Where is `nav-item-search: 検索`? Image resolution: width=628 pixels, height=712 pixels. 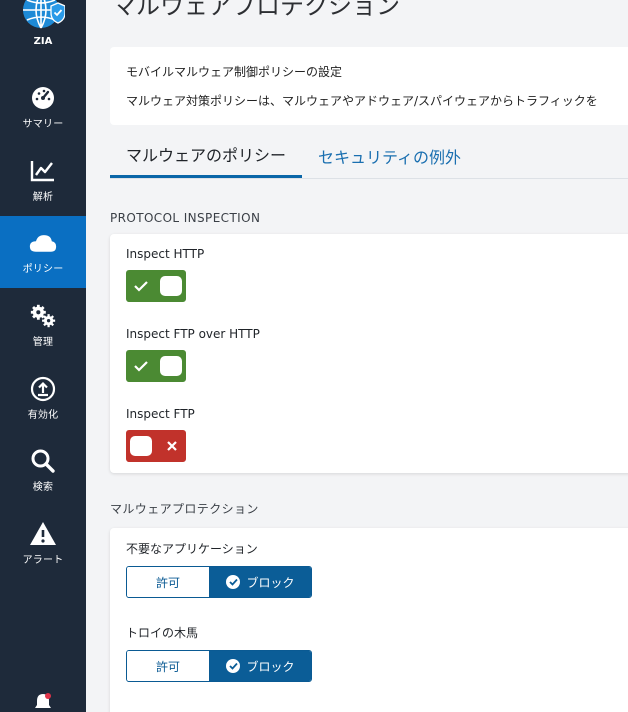
nav-item-search: 検索 is located at coordinates (43, 470).